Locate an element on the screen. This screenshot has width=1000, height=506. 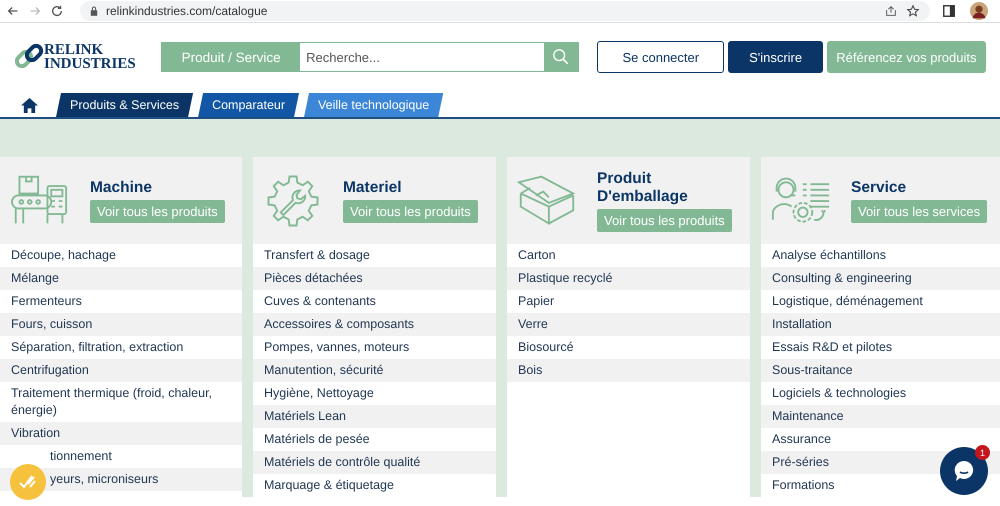
home-icon is located at coordinates (29, 105).